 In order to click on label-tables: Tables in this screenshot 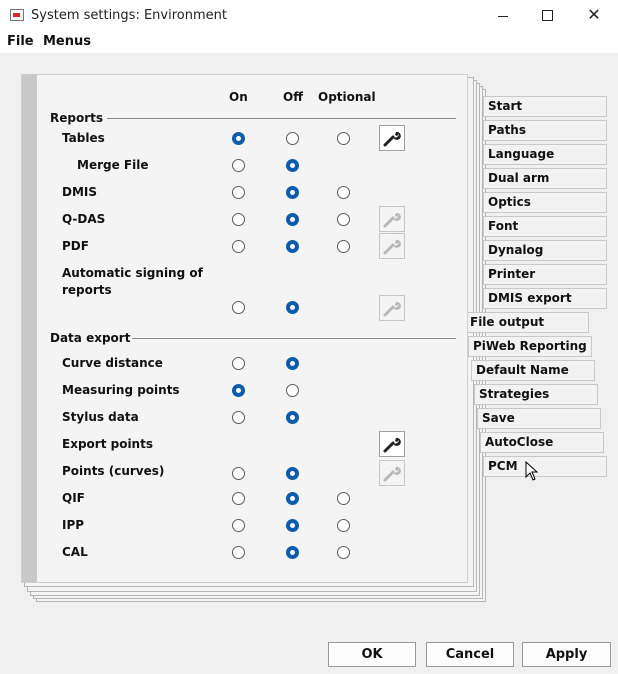, I will do `click(83, 138)`.